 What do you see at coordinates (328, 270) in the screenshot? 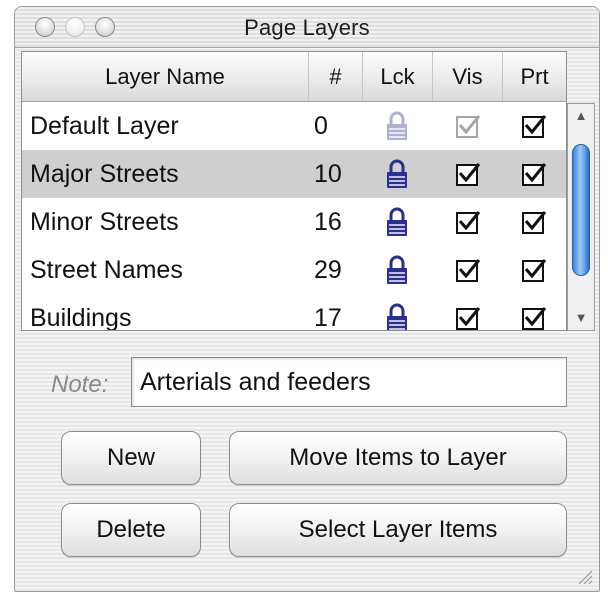
I see `layer-number-cell: 29` at bounding box center [328, 270].